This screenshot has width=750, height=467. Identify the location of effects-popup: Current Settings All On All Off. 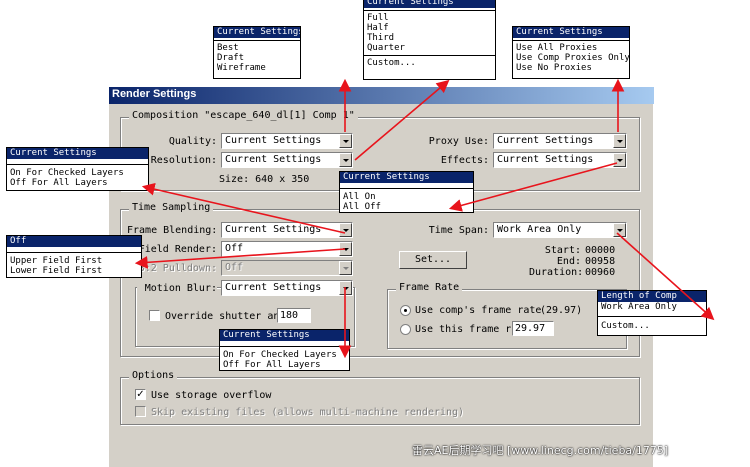
(406, 192).